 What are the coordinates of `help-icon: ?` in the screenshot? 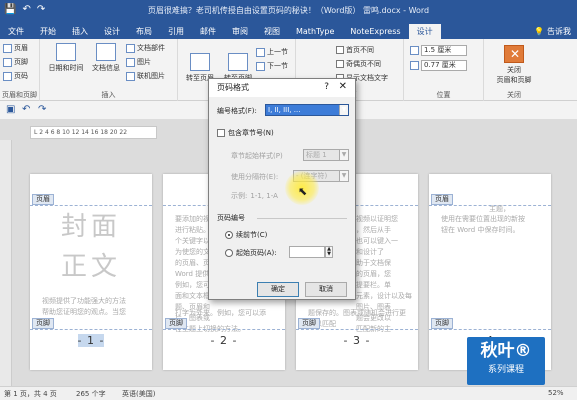 It's located at (326, 87).